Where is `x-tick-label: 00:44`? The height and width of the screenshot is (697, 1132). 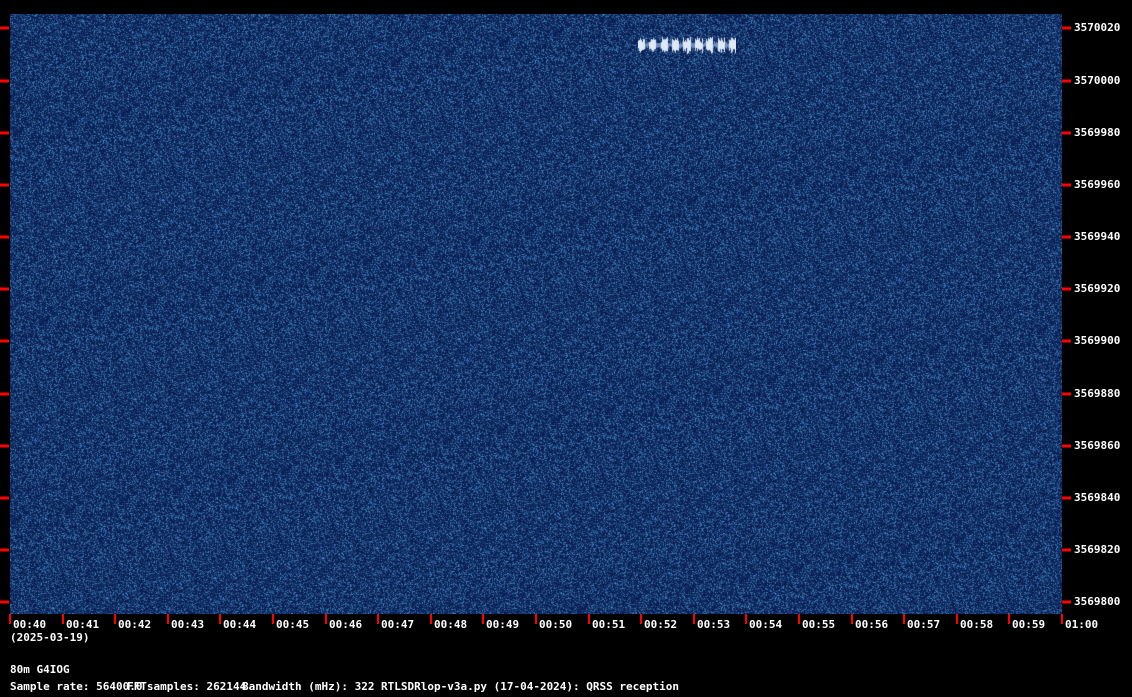
x-tick-label: 00:44 is located at coordinates (240, 624).